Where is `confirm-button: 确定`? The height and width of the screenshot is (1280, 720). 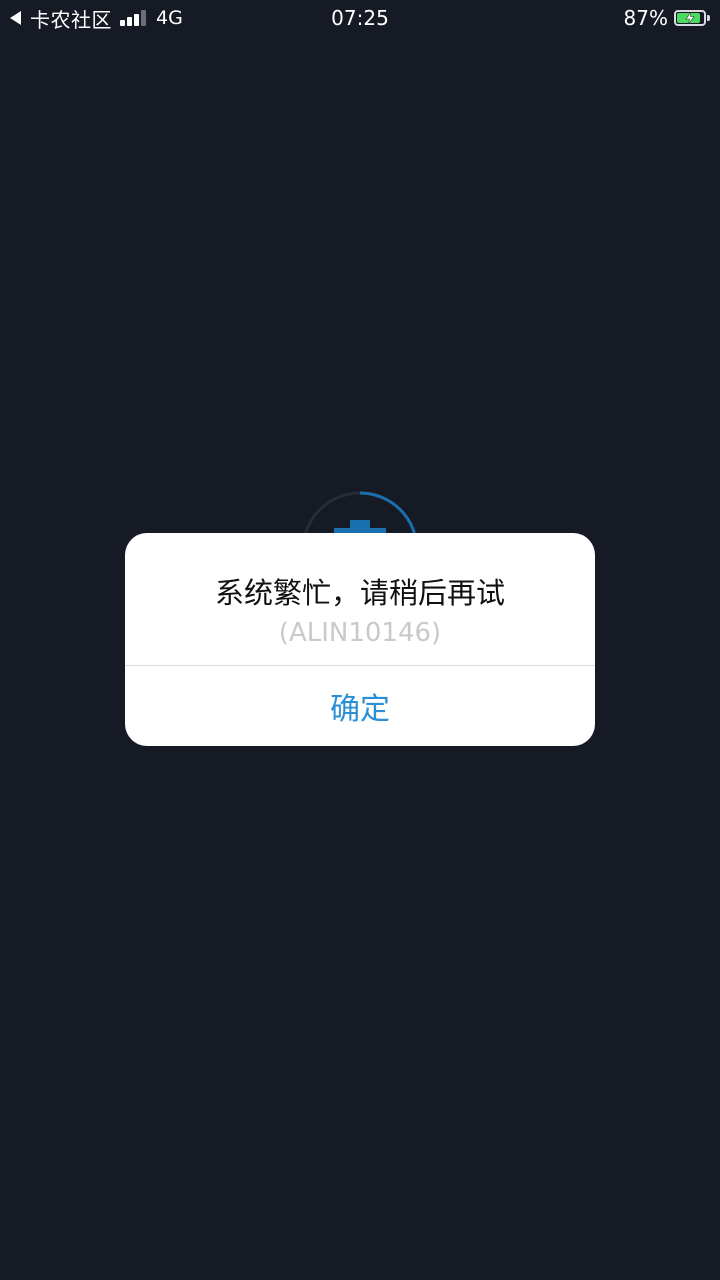
confirm-button: 确定 is located at coordinates (360, 706).